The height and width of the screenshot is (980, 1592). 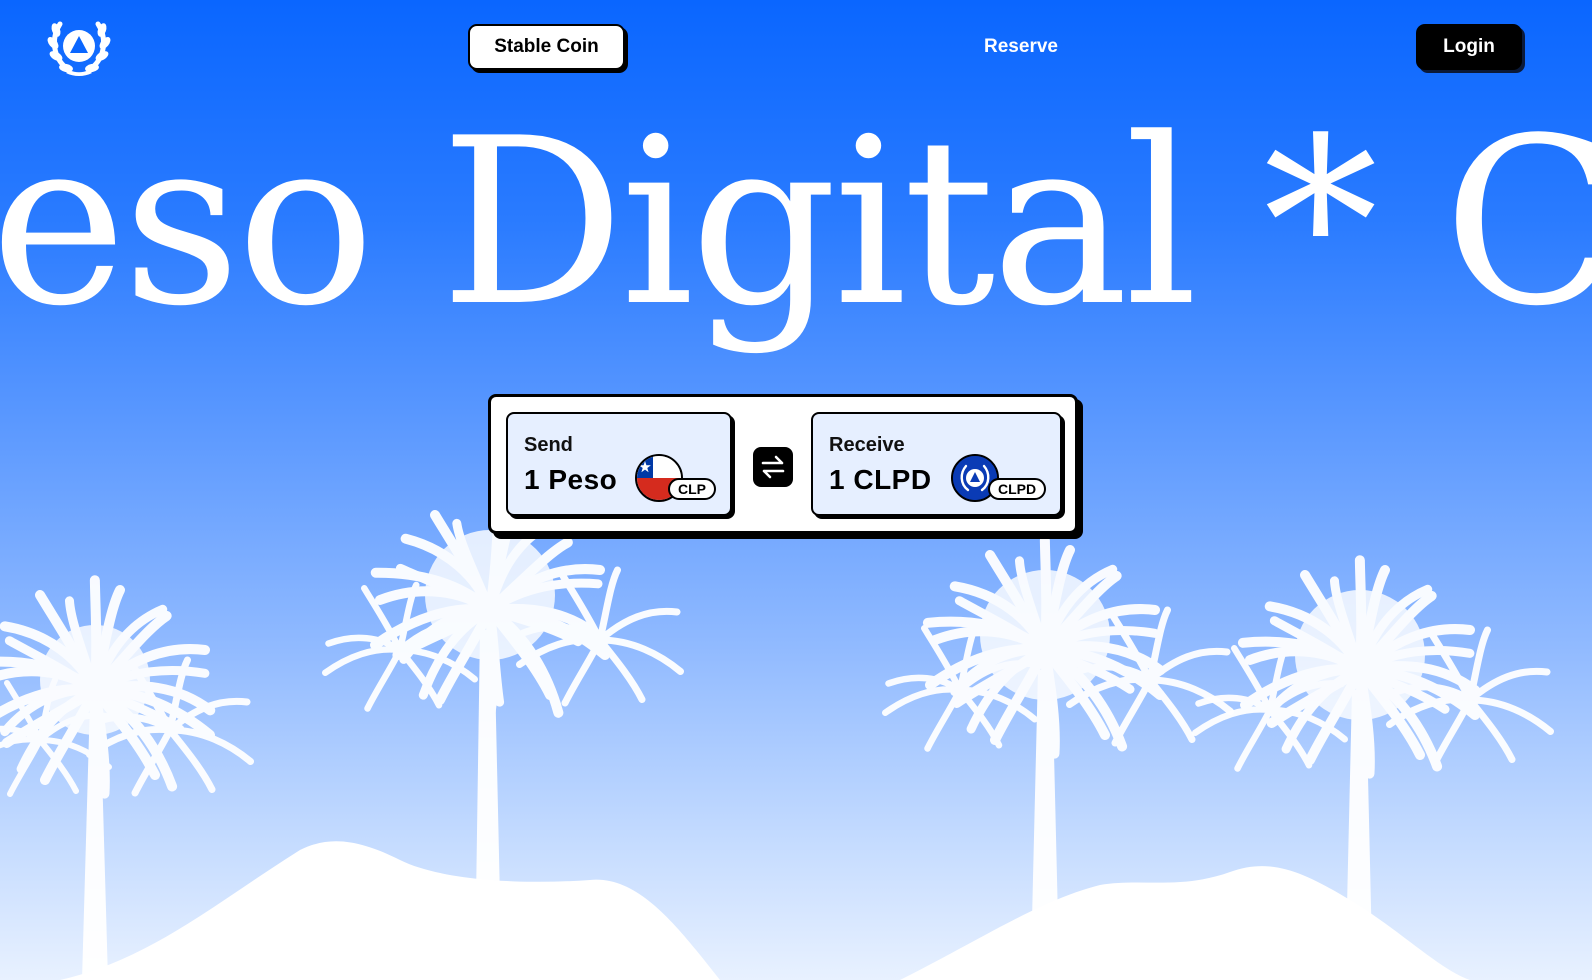 What do you see at coordinates (867, 445) in the screenshot?
I see `receive-label: Receive` at bounding box center [867, 445].